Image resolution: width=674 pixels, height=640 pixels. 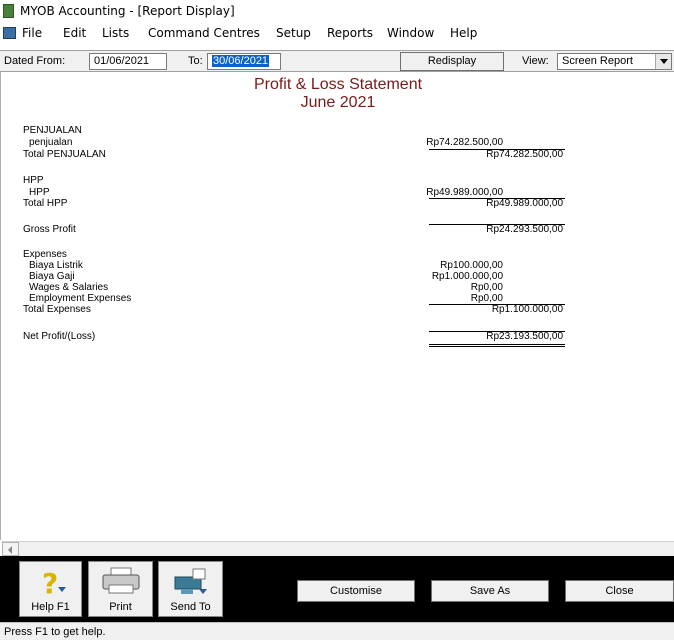 What do you see at coordinates (524, 336) in the screenshot?
I see `net-profit-amount: Rp23.193.500,00` at bounding box center [524, 336].